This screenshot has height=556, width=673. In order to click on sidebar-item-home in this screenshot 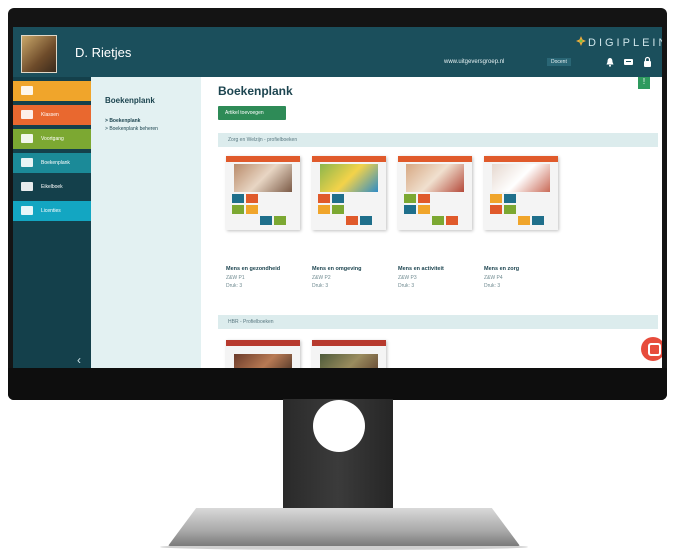, I will do `click(52, 91)`.